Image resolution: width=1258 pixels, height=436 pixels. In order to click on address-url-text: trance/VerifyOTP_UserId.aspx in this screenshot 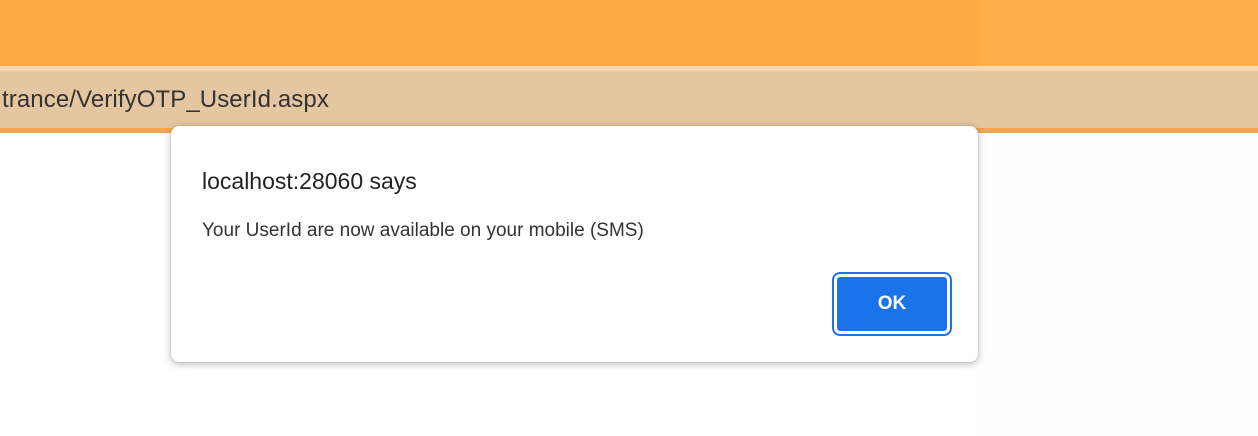, I will do `click(165, 100)`.